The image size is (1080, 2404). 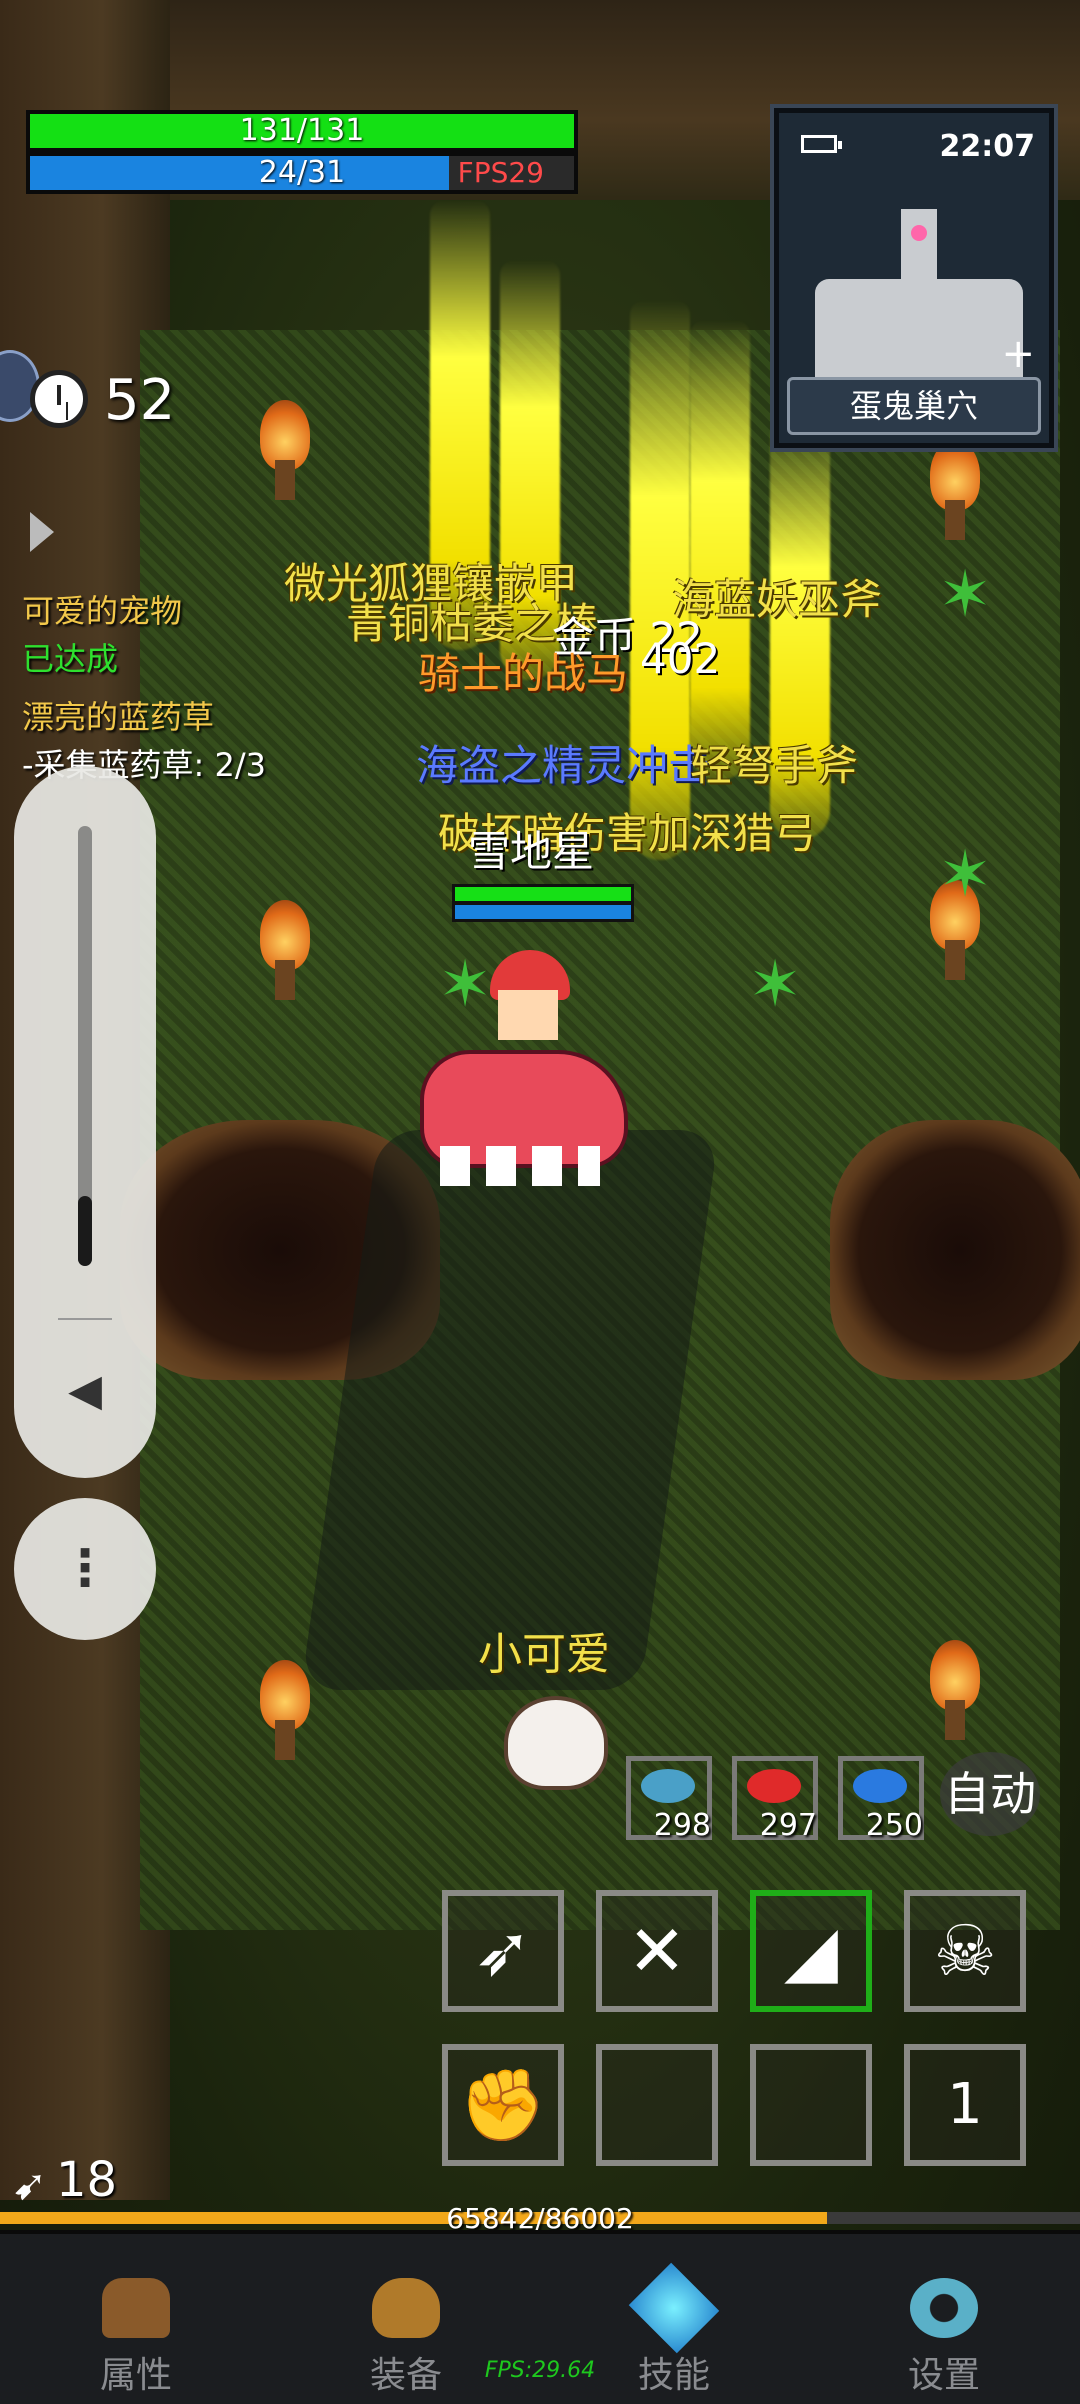 I want to click on battery-icon, so click(x=821, y=144).